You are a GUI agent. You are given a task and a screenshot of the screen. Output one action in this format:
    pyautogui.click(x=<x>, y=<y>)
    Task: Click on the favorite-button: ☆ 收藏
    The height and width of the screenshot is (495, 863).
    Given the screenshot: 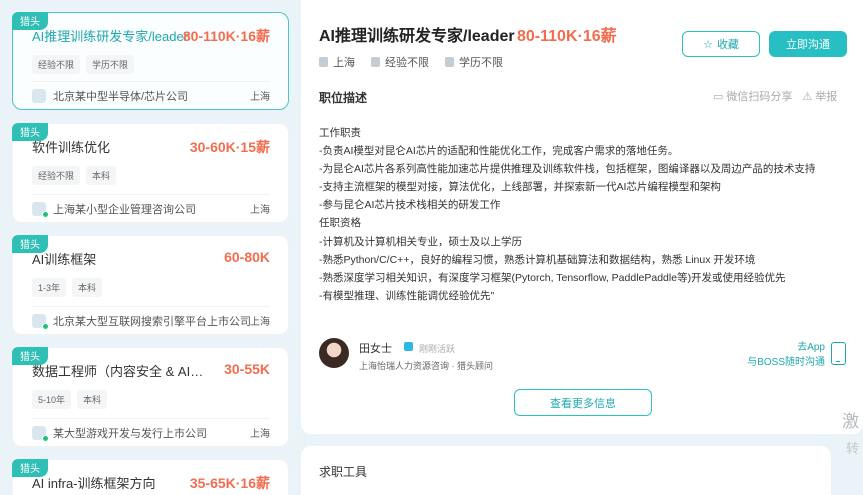 What is the action you would take?
    pyautogui.click(x=721, y=44)
    